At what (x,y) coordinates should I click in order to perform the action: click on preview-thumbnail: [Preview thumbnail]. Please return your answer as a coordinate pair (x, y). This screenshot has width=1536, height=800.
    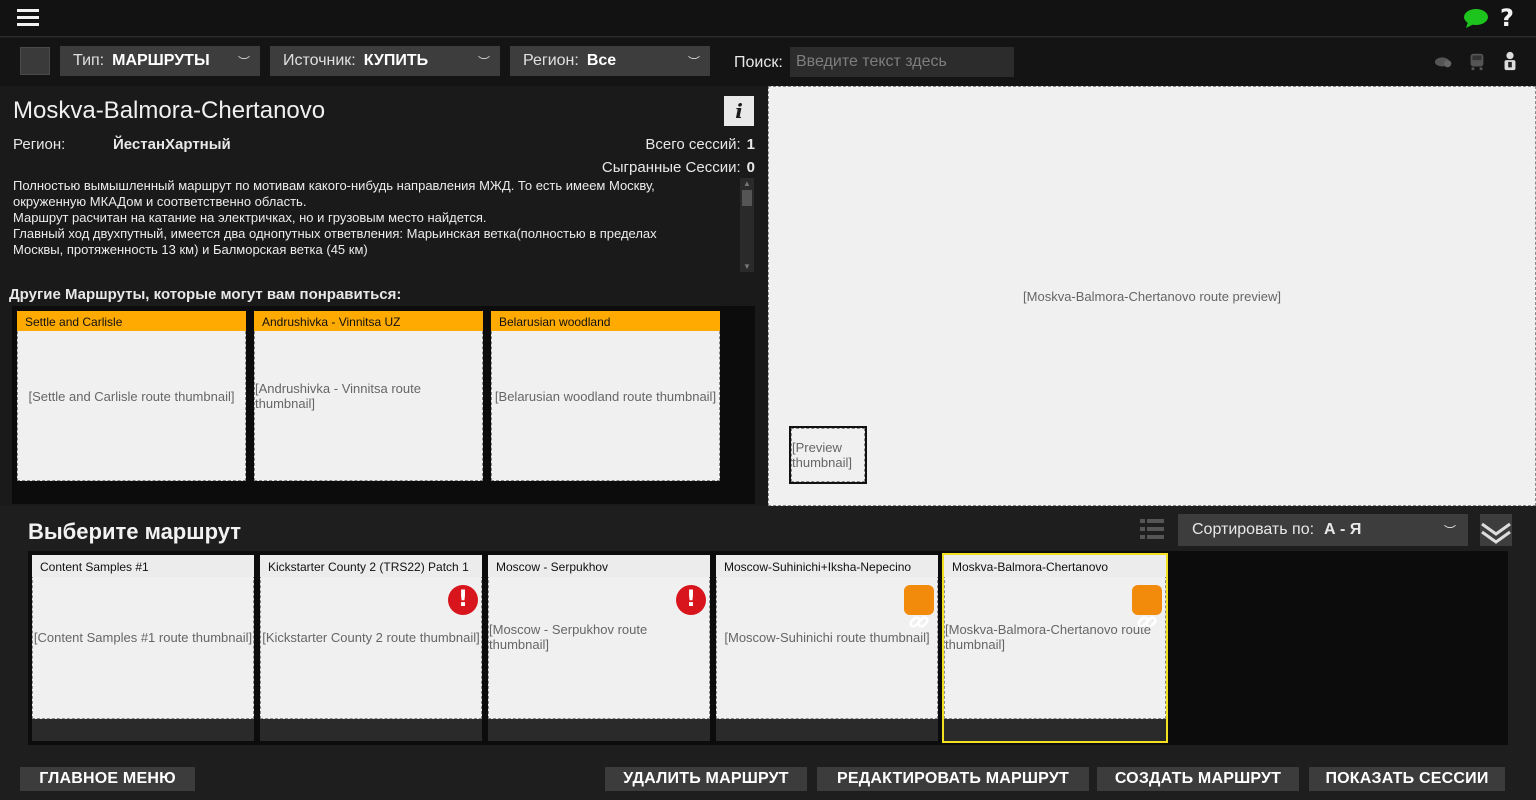
    Looking at the image, I should click on (828, 455).